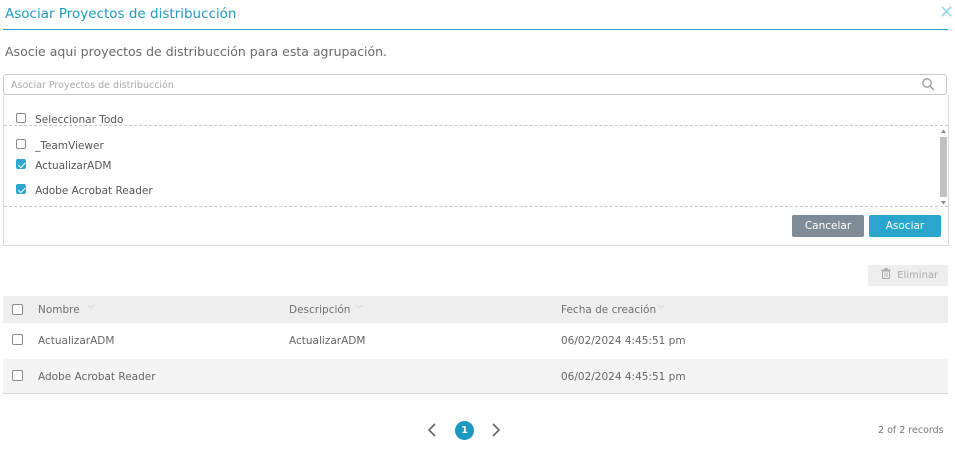  What do you see at coordinates (456, 85) in the screenshot?
I see `search-input` at bounding box center [456, 85].